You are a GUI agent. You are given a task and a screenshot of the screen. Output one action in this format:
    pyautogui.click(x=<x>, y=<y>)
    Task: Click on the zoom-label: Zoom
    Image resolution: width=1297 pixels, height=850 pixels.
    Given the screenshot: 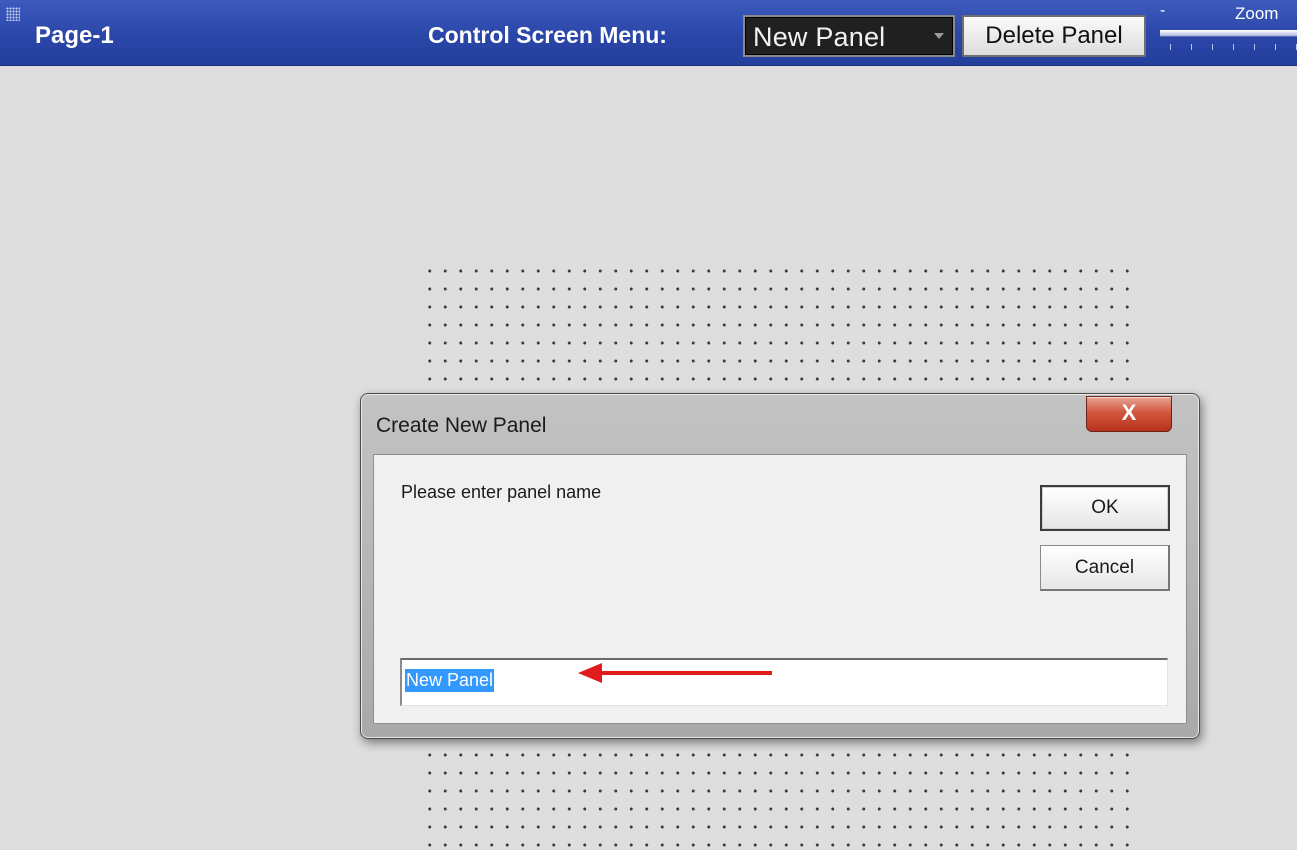 What is the action you would take?
    pyautogui.click(x=1257, y=13)
    